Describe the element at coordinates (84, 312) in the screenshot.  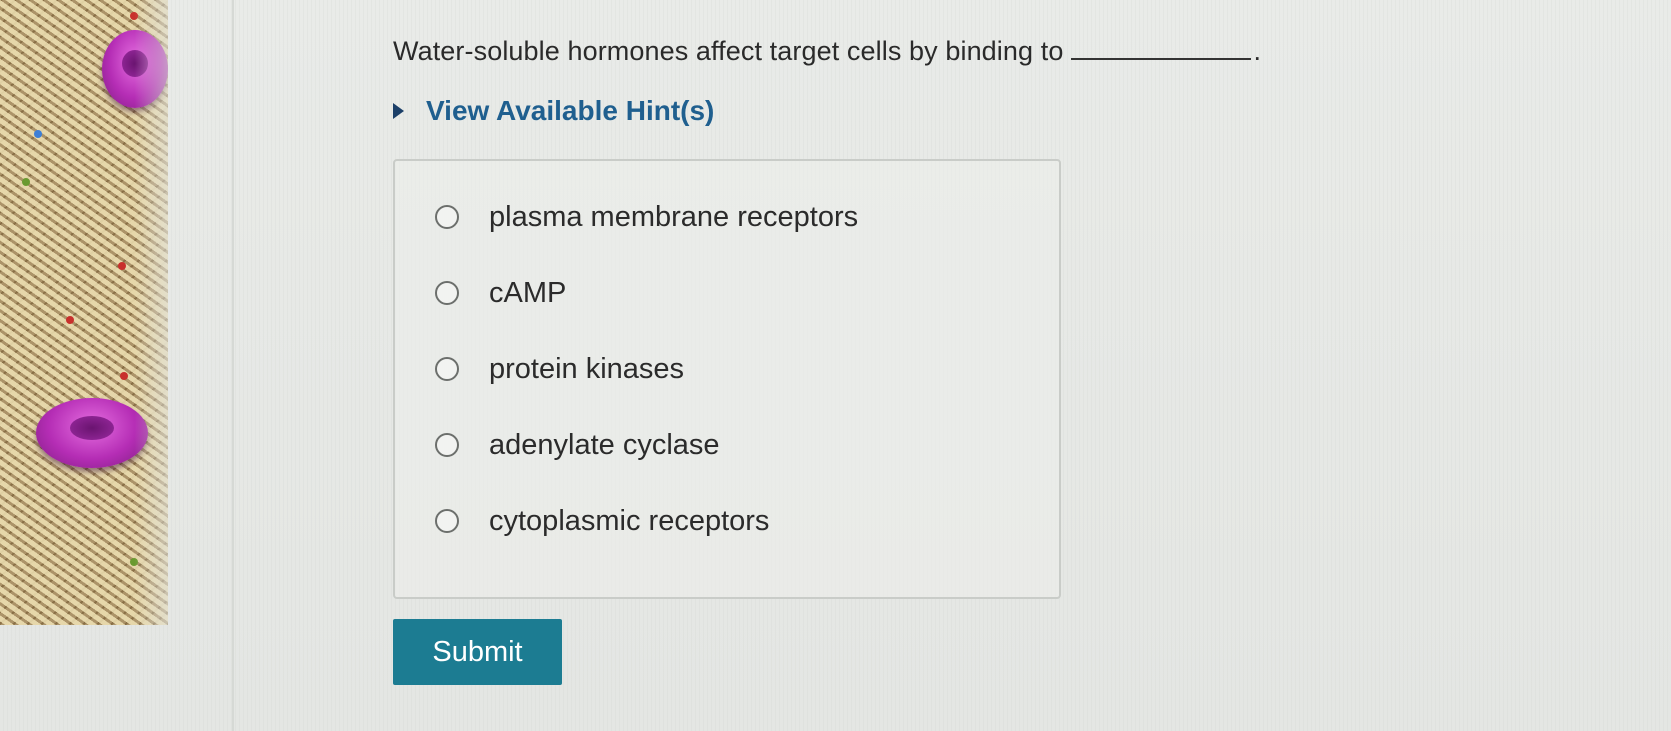
I see `cell-membrane-illustration` at that location.